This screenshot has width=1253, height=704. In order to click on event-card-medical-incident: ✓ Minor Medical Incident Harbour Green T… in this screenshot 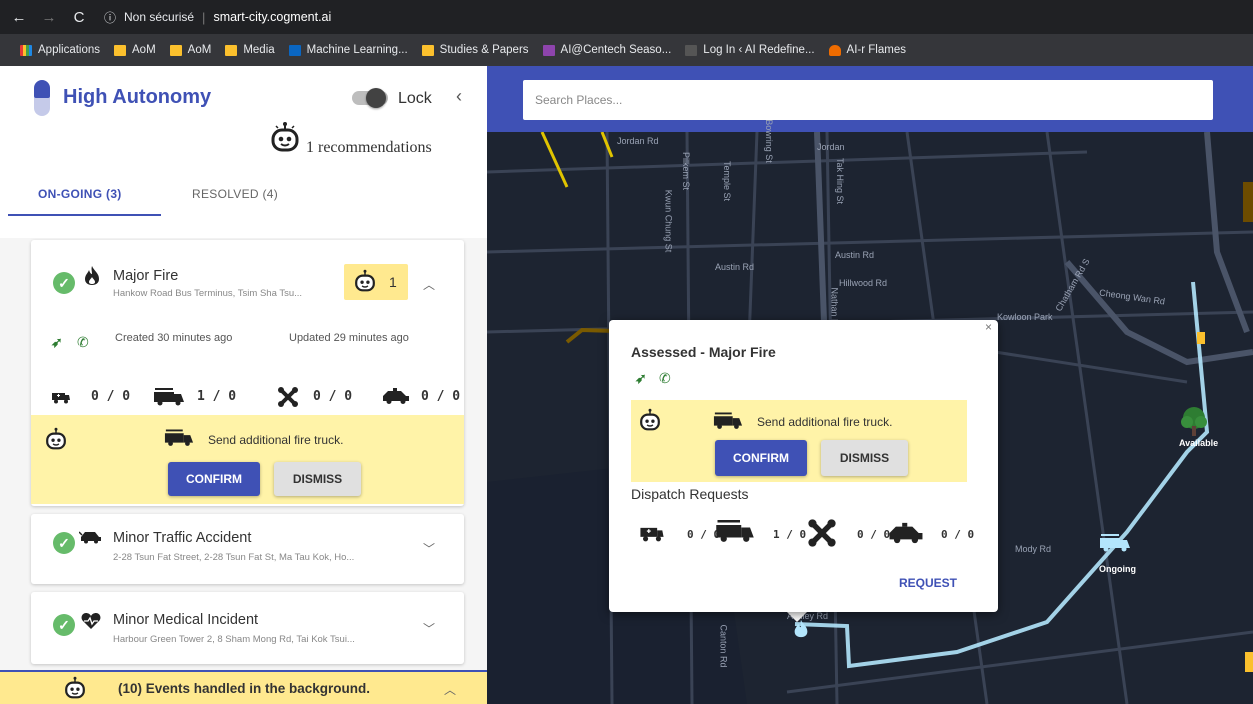, I will do `click(247, 628)`.